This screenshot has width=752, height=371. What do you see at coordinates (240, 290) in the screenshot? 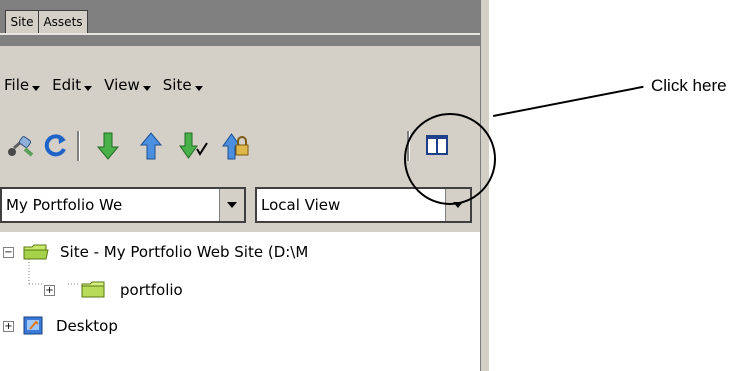
I see `tree-item-portfolio: + portfolio` at bounding box center [240, 290].